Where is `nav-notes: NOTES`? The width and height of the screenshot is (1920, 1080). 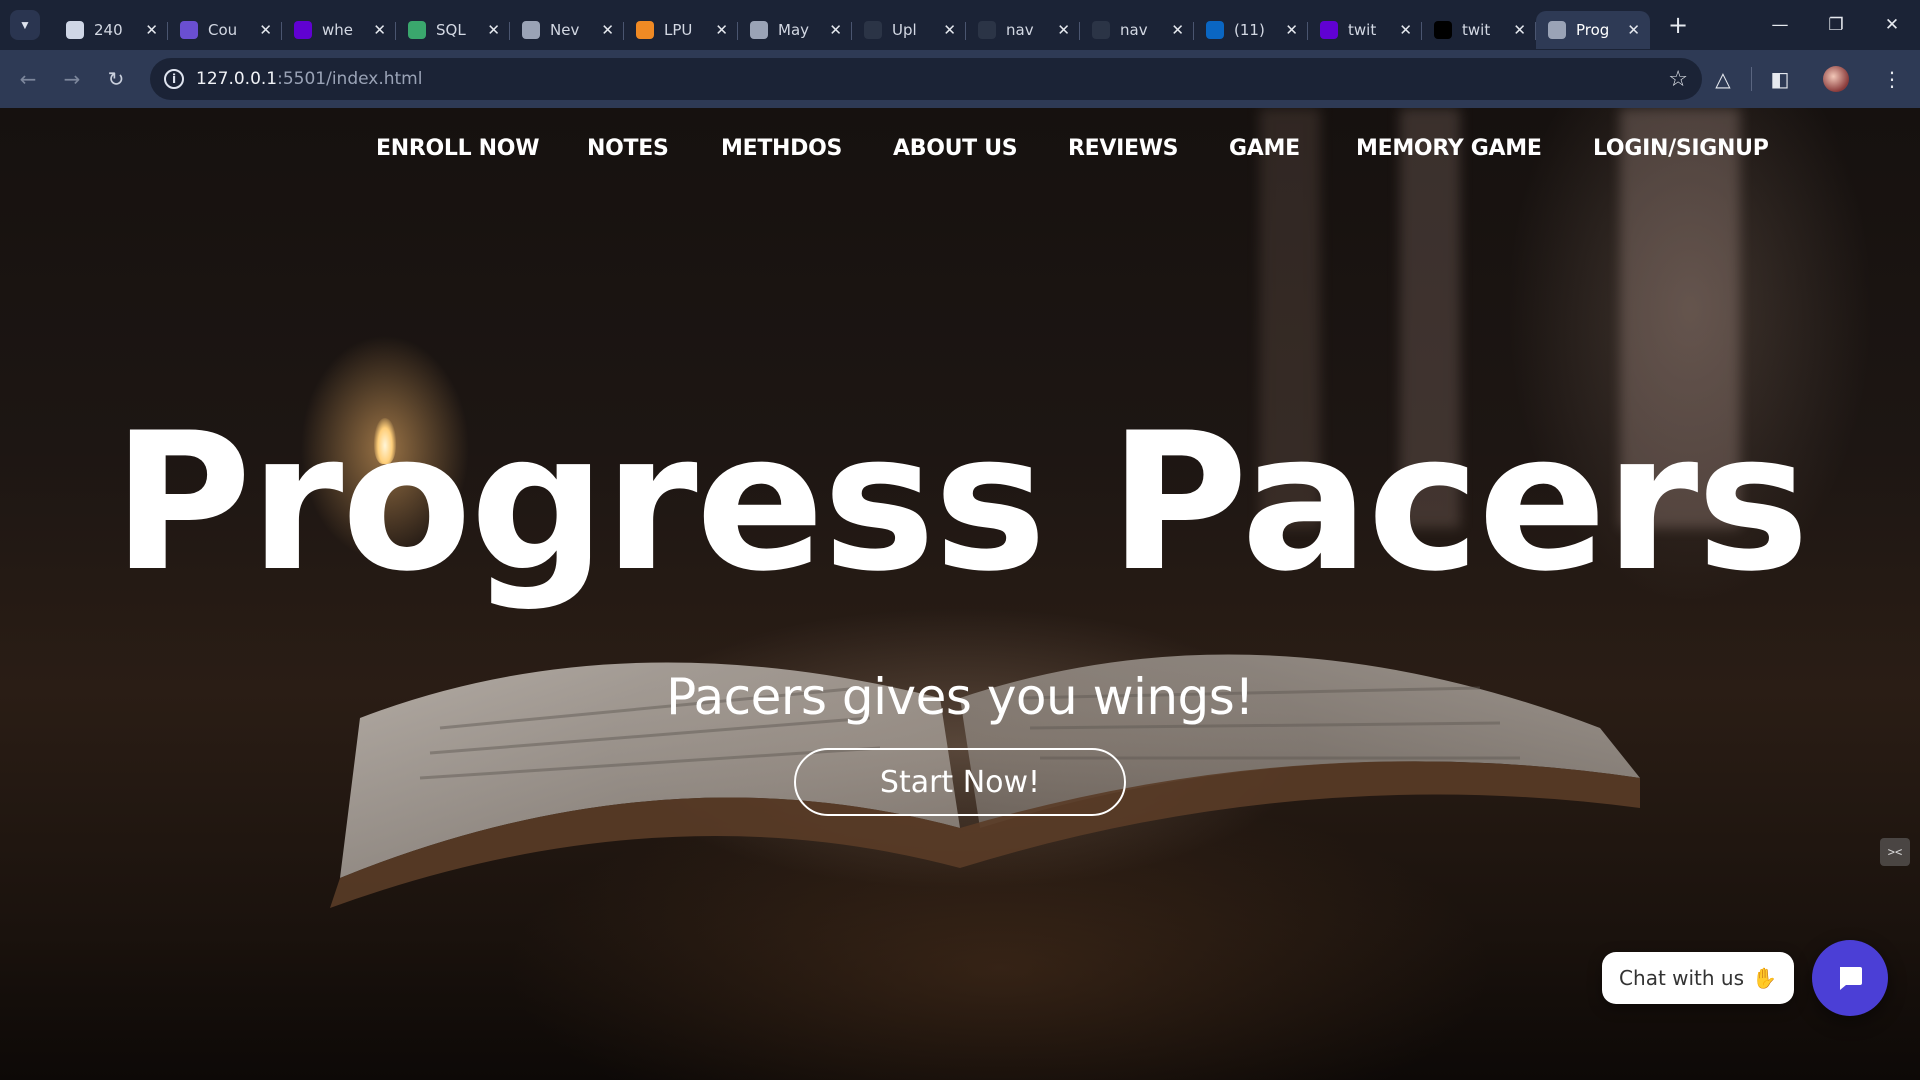
nav-notes: NOTES is located at coordinates (628, 148).